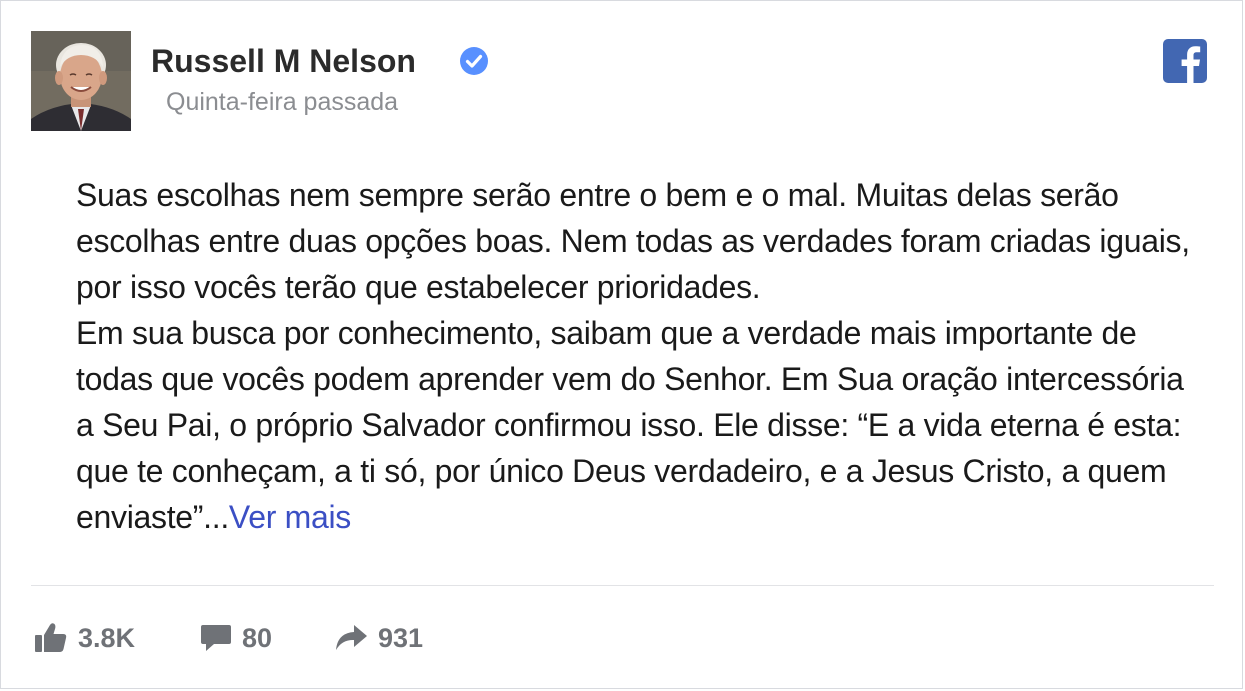 Image resolution: width=1245 pixels, height=691 pixels. Describe the element at coordinates (474, 61) in the screenshot. I see `verified-badge-icon` at that location.